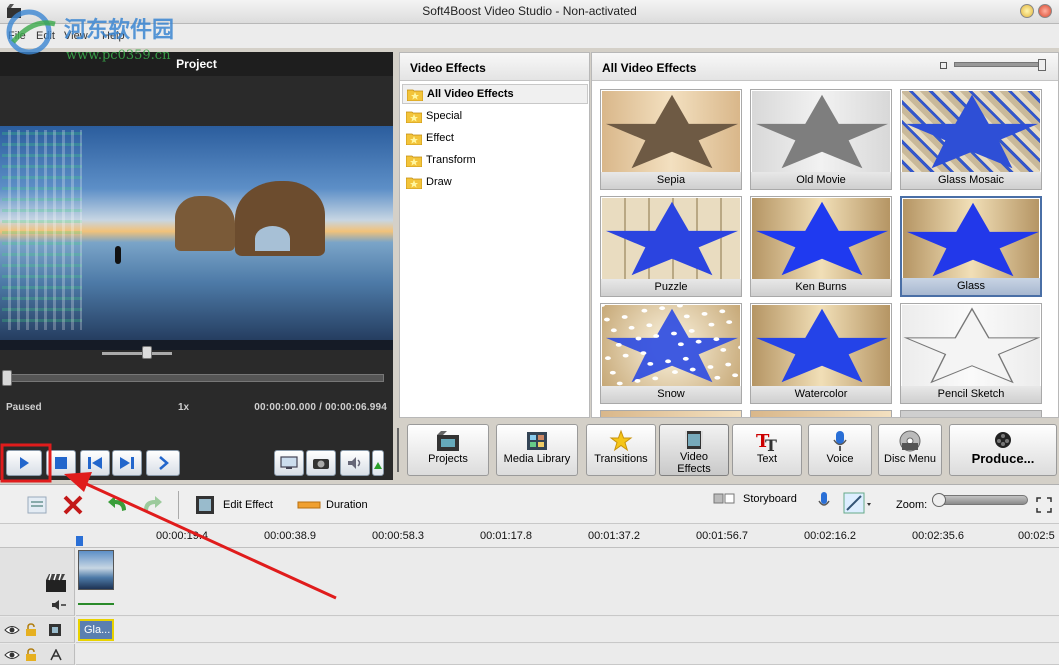  I want to click on runner-image, so click(118, 255).